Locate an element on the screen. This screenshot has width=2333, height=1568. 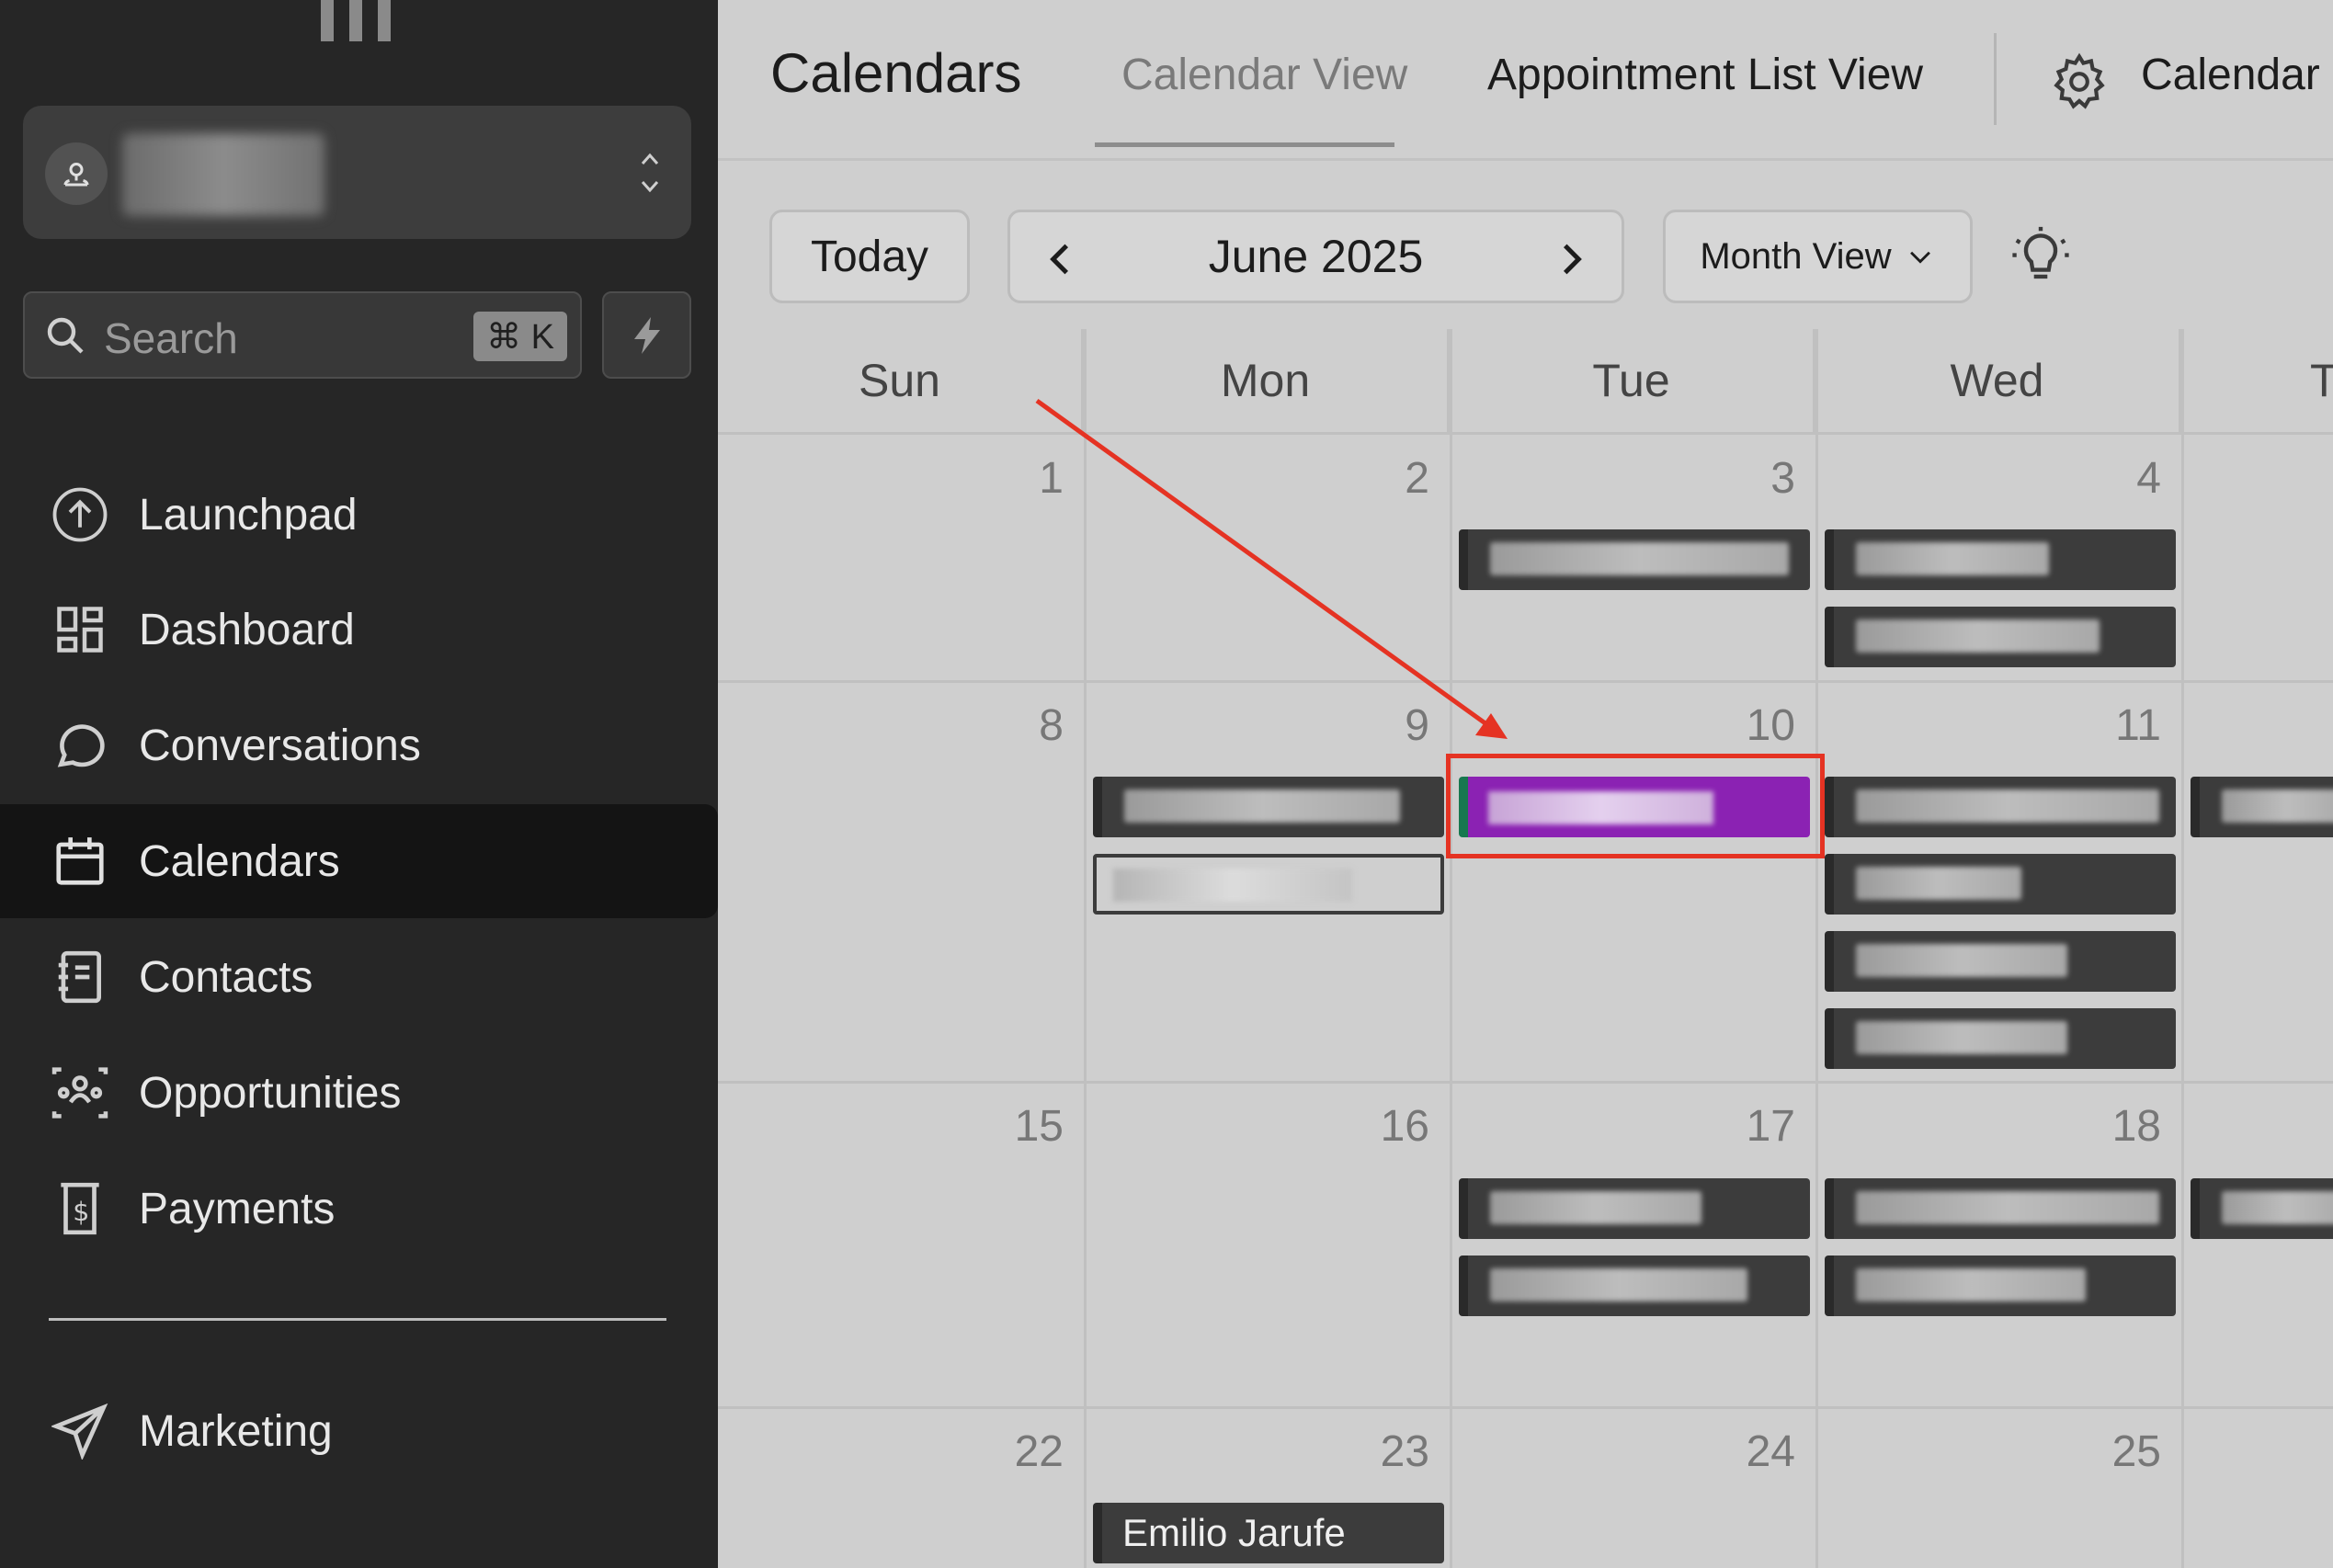
sidebar-item-launchpad: Launchpad is located at coordinates (359, 515).